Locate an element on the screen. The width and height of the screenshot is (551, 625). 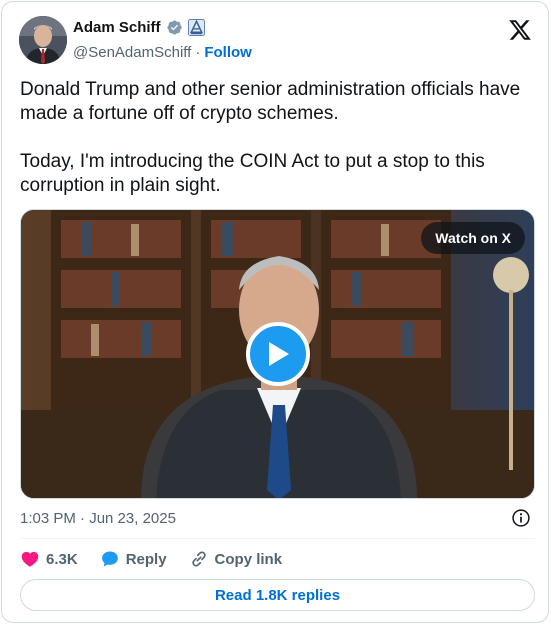
reply-label: Reply is located at coordinates (146, 559).